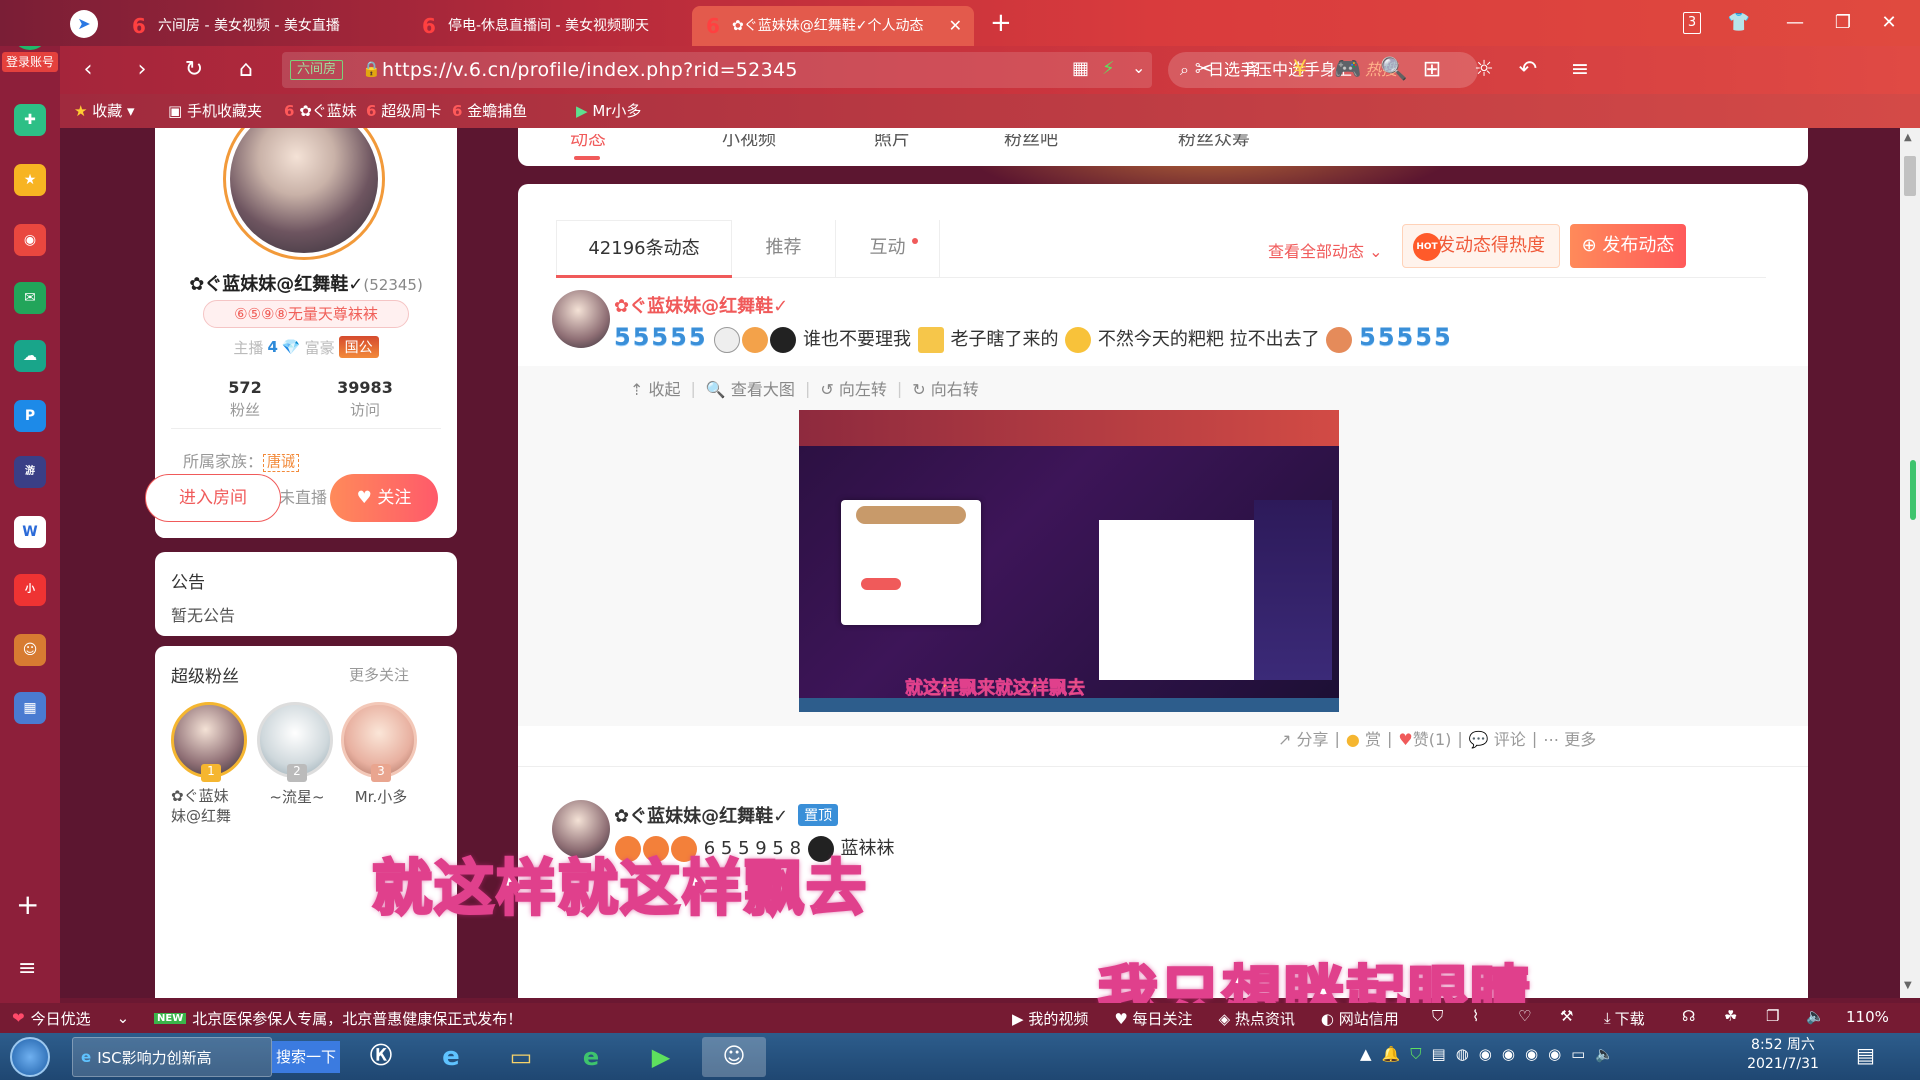  What do you see at coordinates (1580, 70) in the screenshot?
I see `menu-icon: ≡` at bounding box center [1580, 70].